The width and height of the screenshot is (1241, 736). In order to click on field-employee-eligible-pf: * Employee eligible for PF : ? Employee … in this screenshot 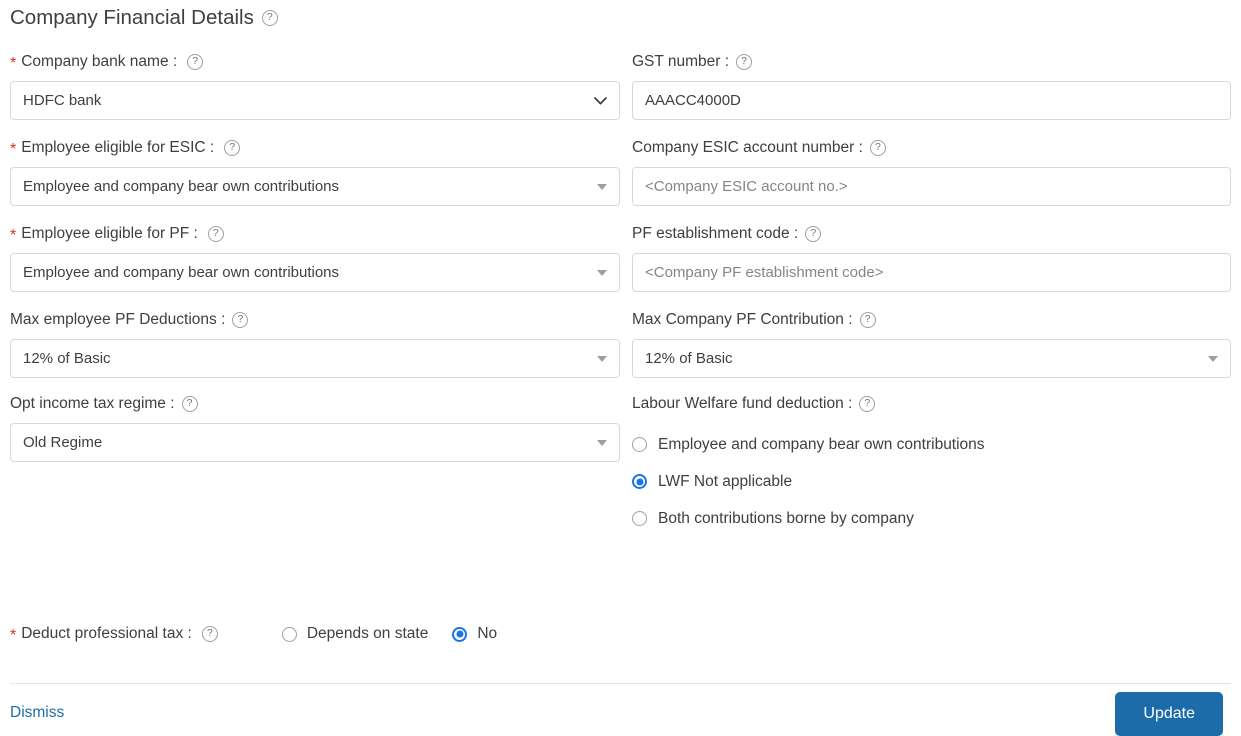, I will do `click(315, 258)`.